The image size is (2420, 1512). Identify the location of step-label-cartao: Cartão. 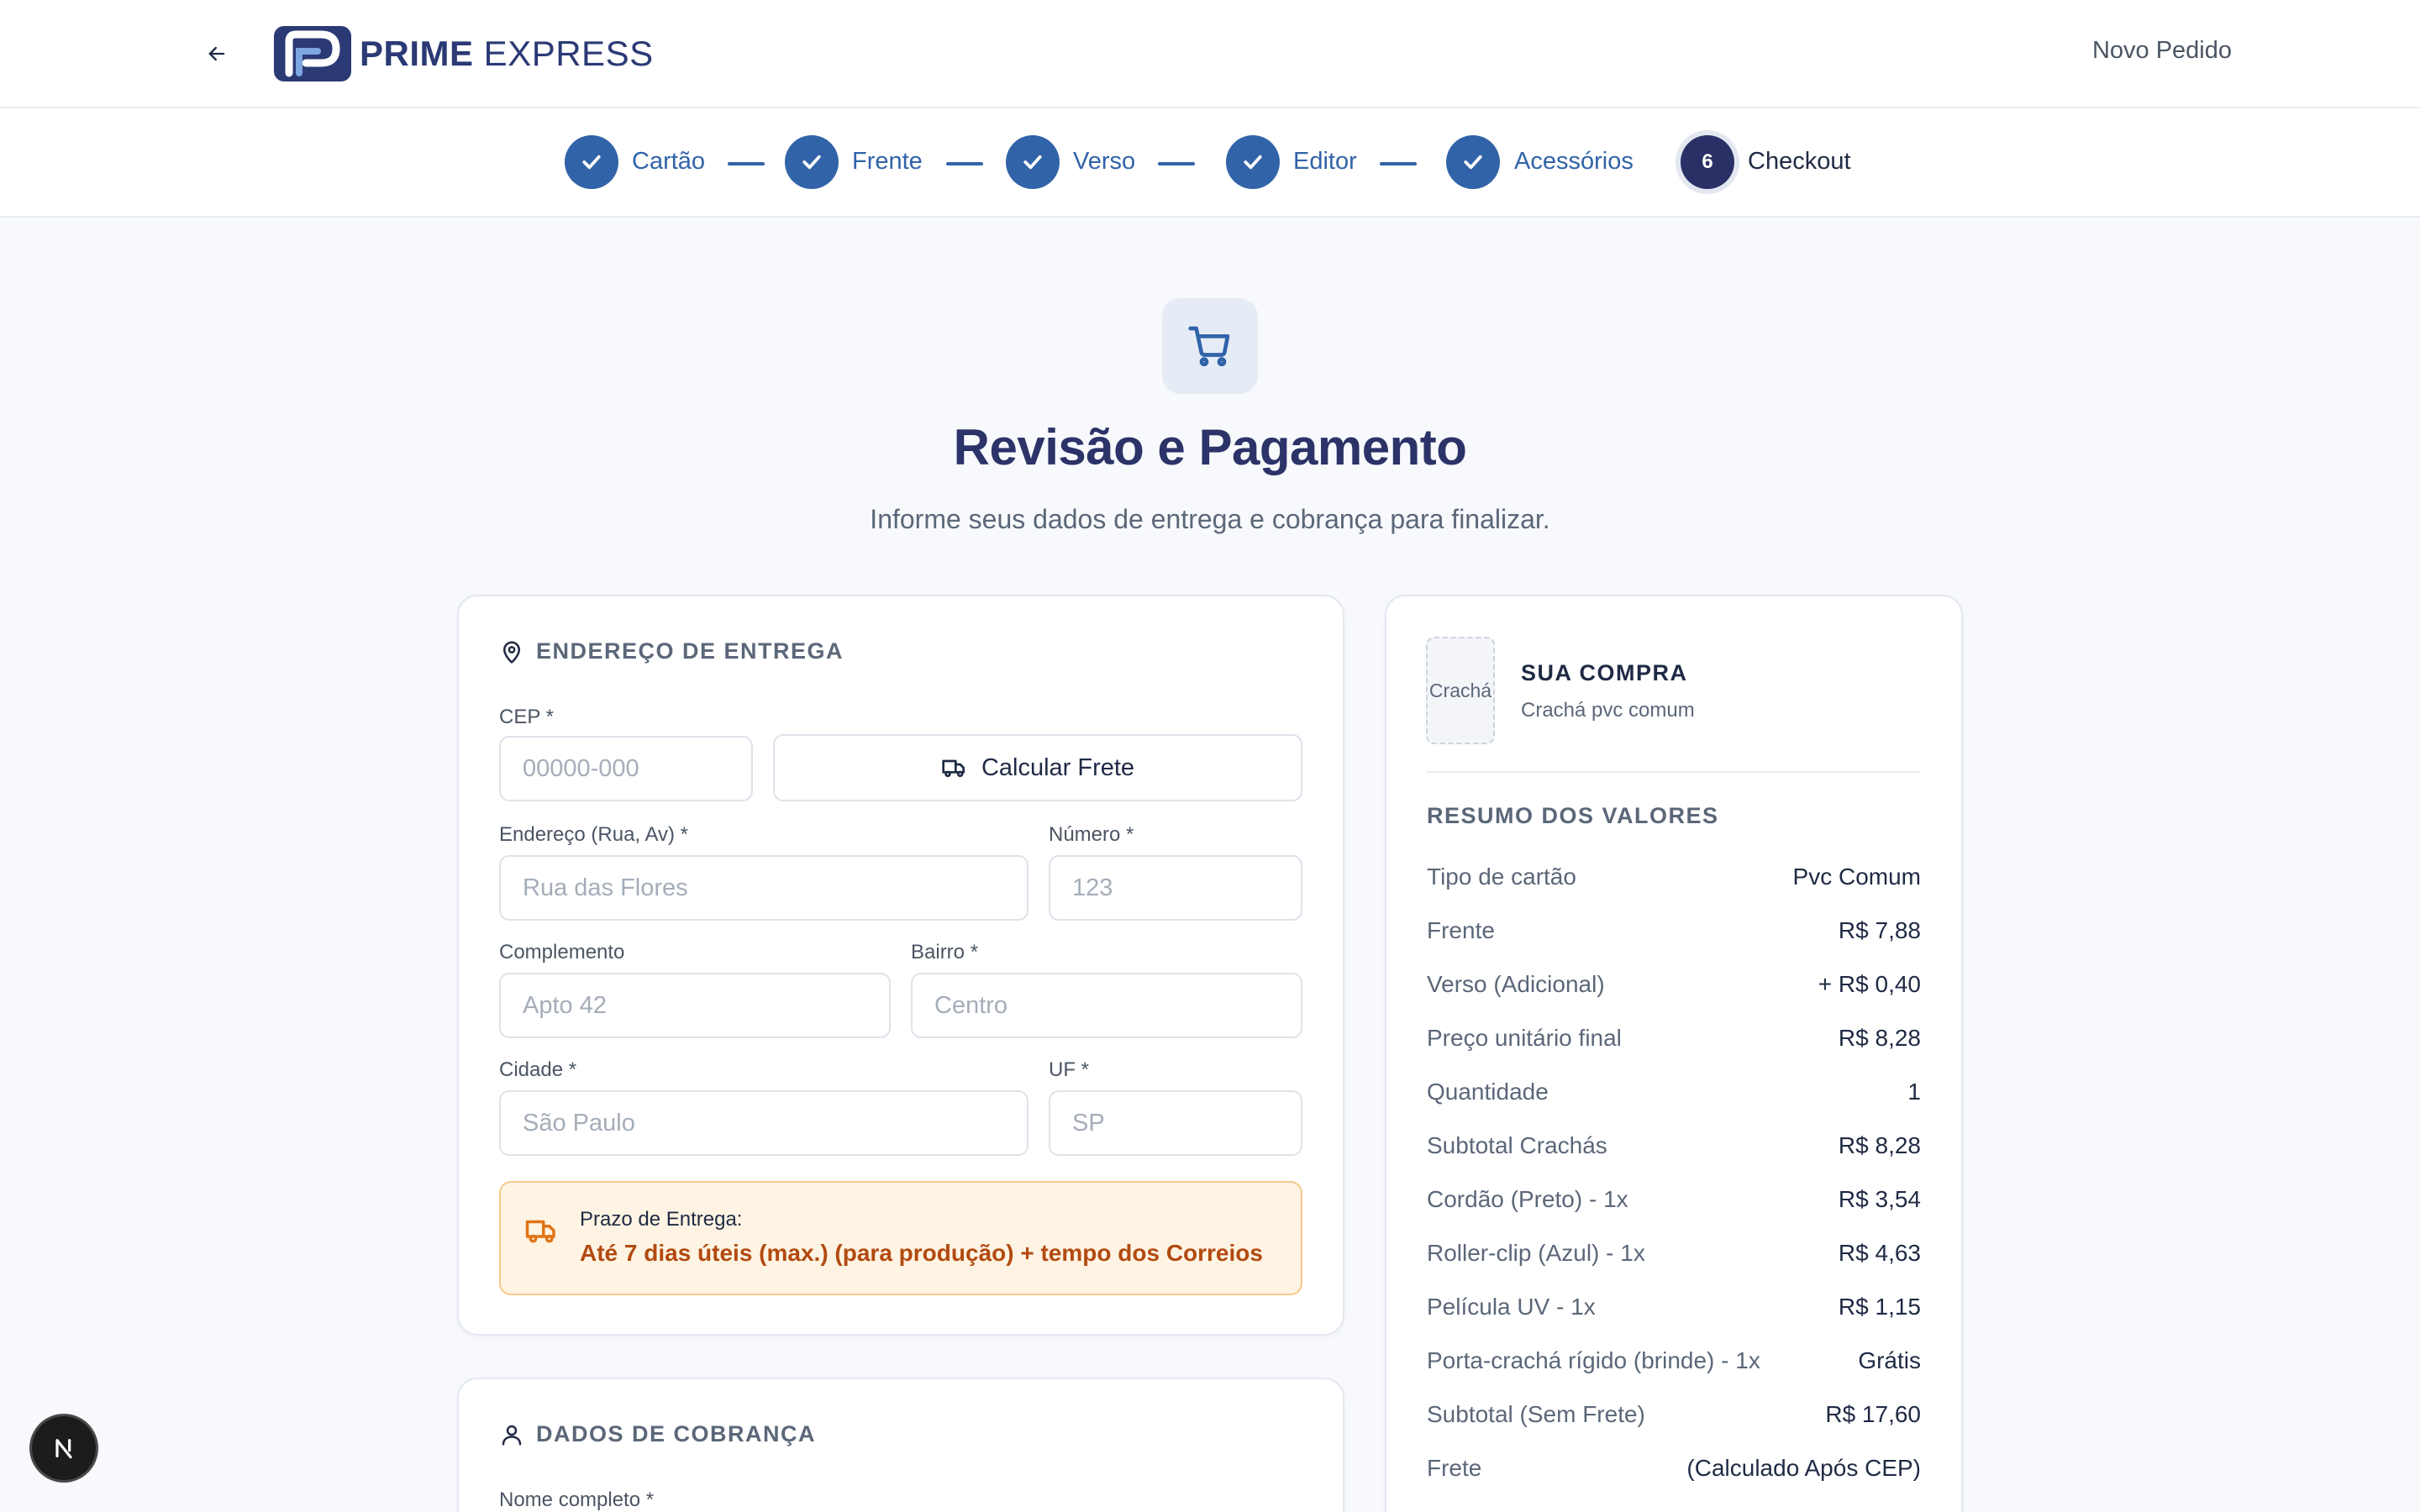
(668, 162).